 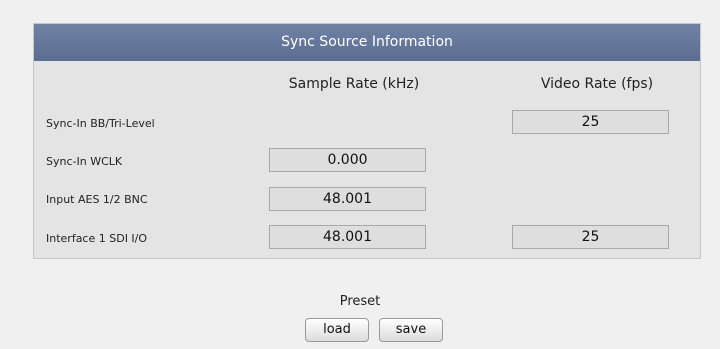 I want to click on video-rate-sync-in-bb: 25, so click(x=590, y=122).